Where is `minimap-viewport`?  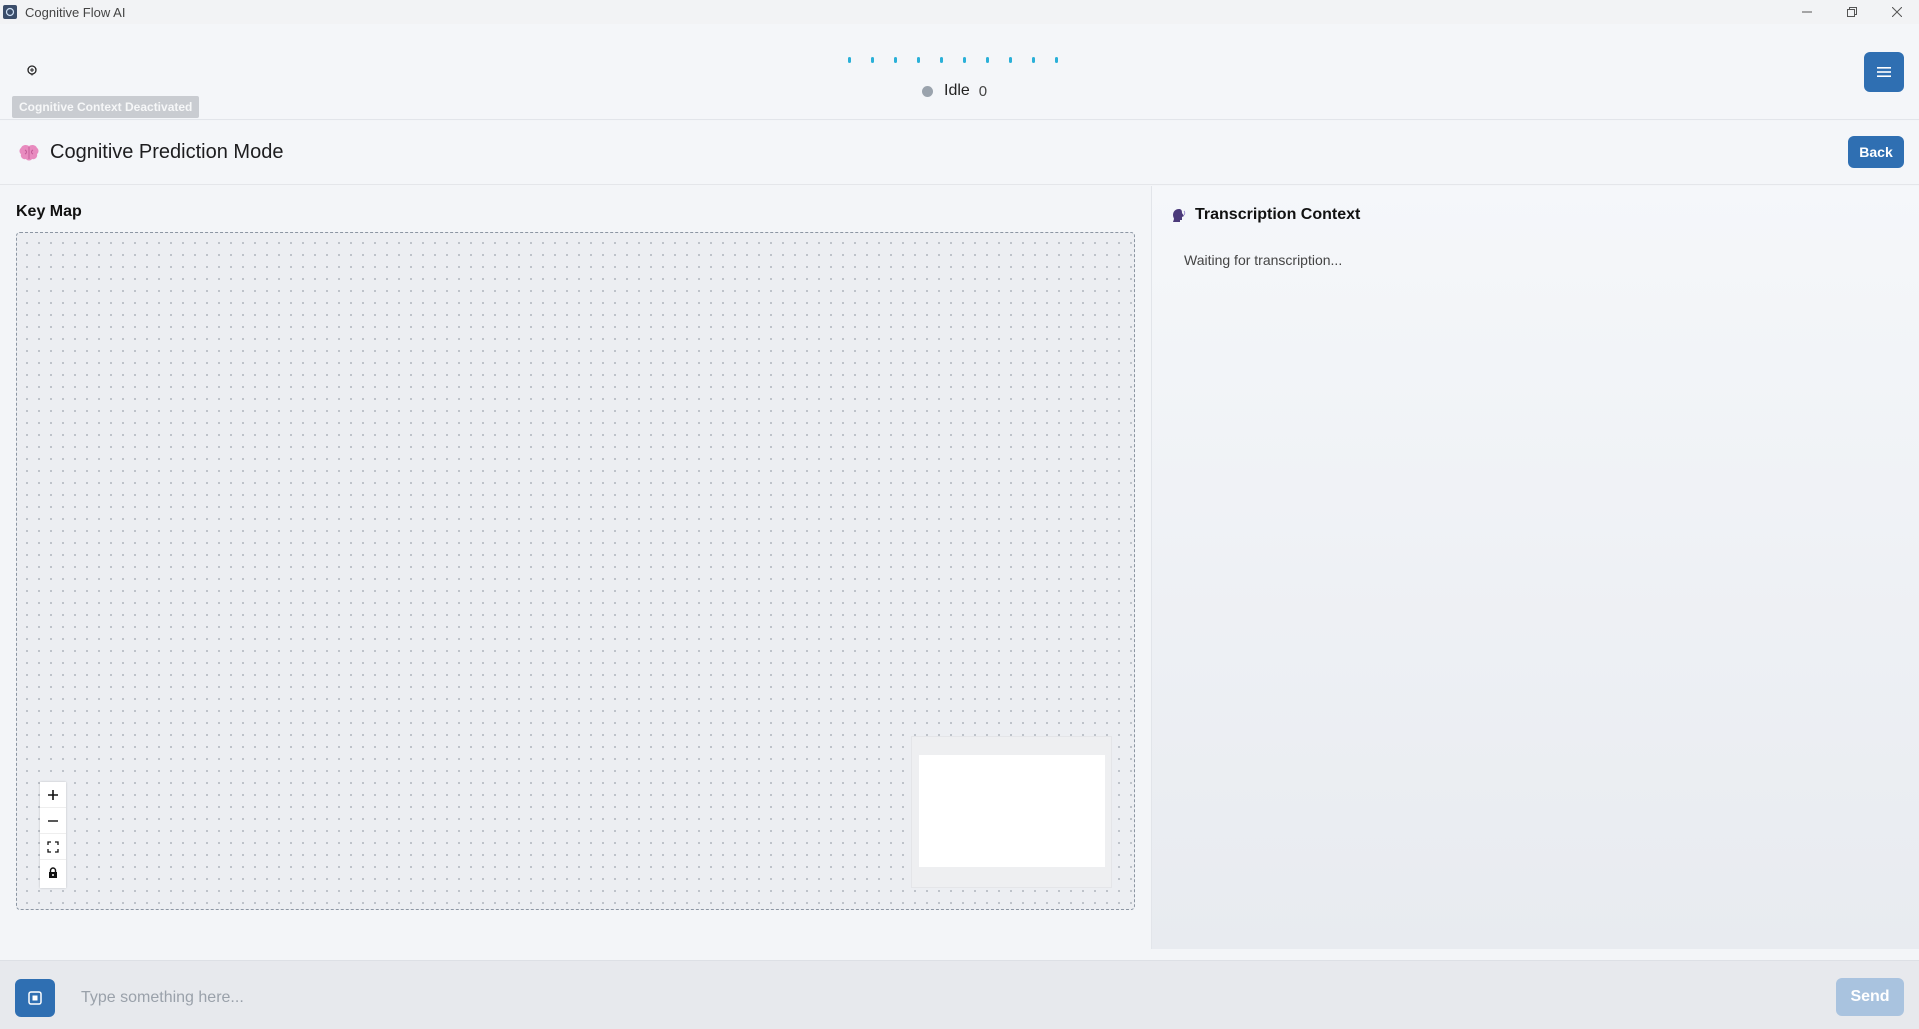 minimap-viewport is located at coordinates (1012, 811).